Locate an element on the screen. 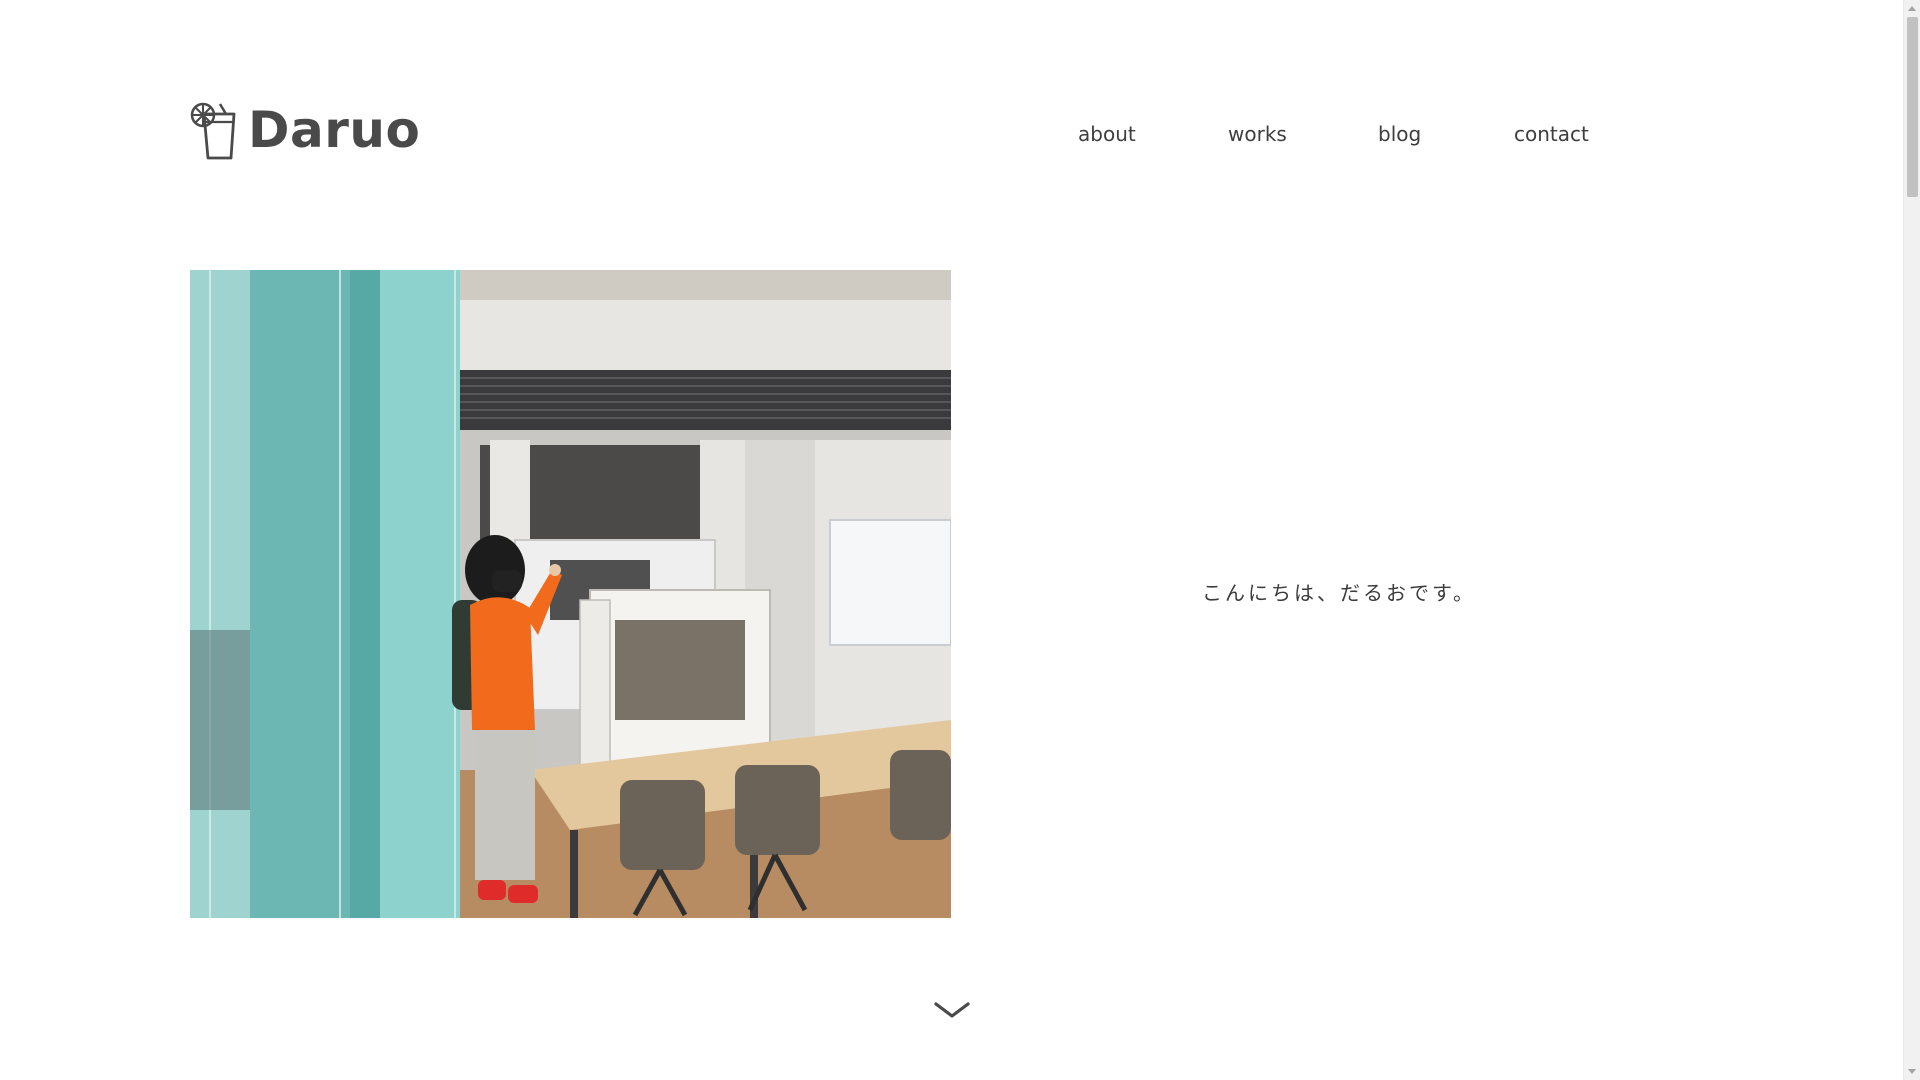 The width and height of the screenshot is (1920, 1080). chevron-down-icon is located at coordinates (952, 1011).